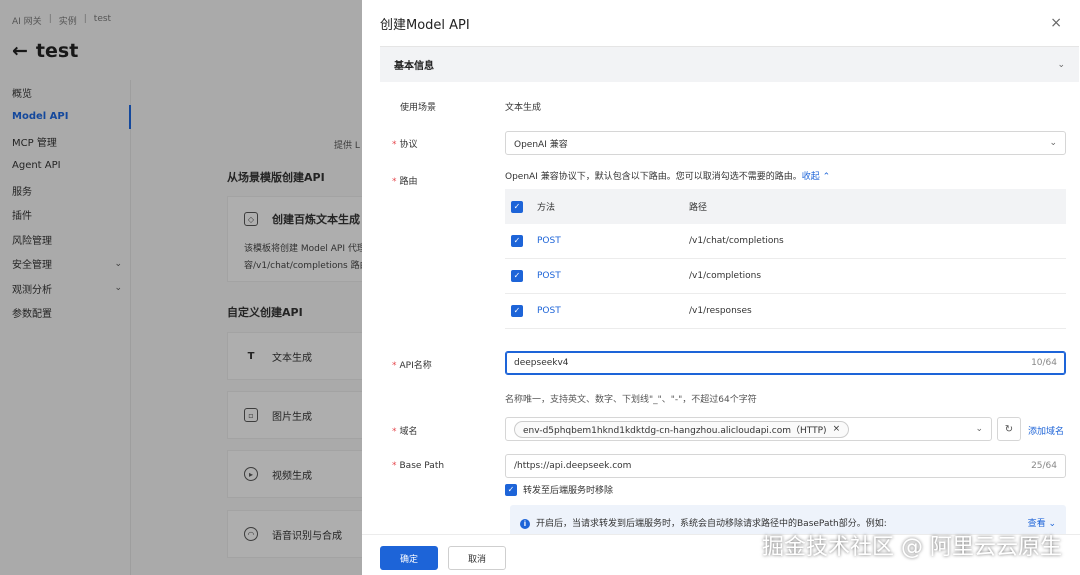 This screenshot has width=1080, height=575. I want to click on drawer-title: 创建Model API, so click(425, 25).